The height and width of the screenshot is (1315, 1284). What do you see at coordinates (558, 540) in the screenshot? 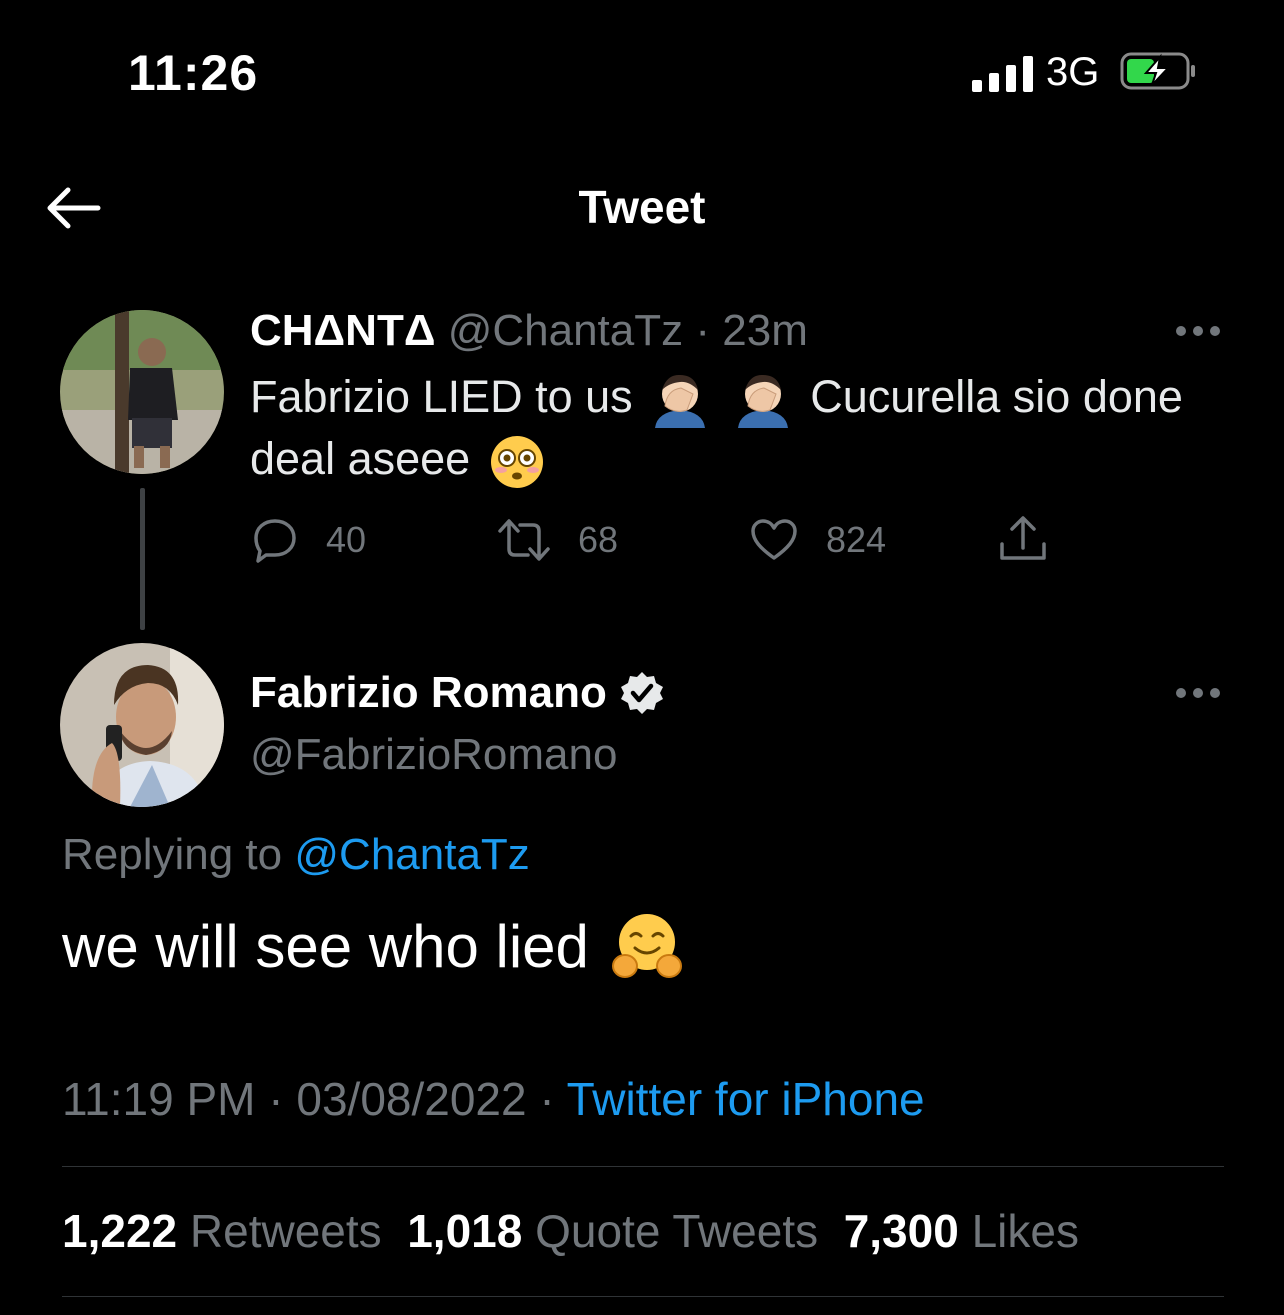
I see `retweet-action: 68` at bounding box center [558, 540].